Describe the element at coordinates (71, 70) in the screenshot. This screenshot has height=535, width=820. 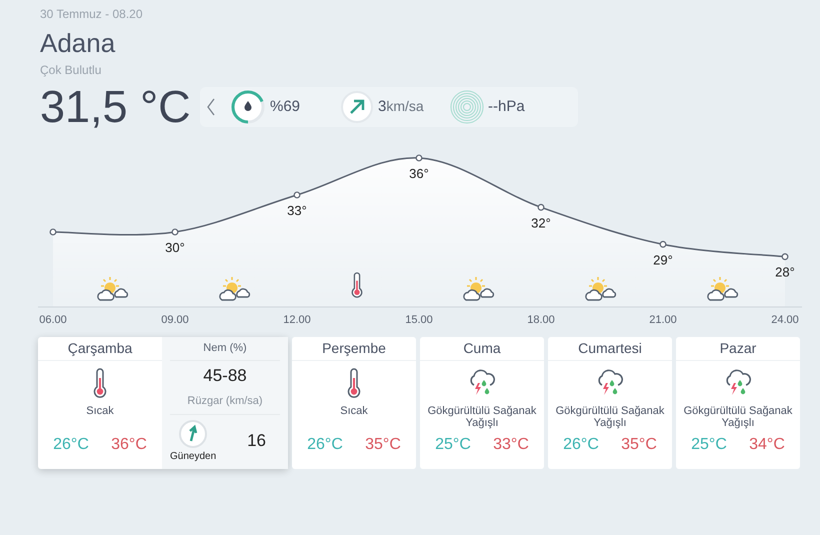
I see `condition-text: Çok Bulutlu` at that location.